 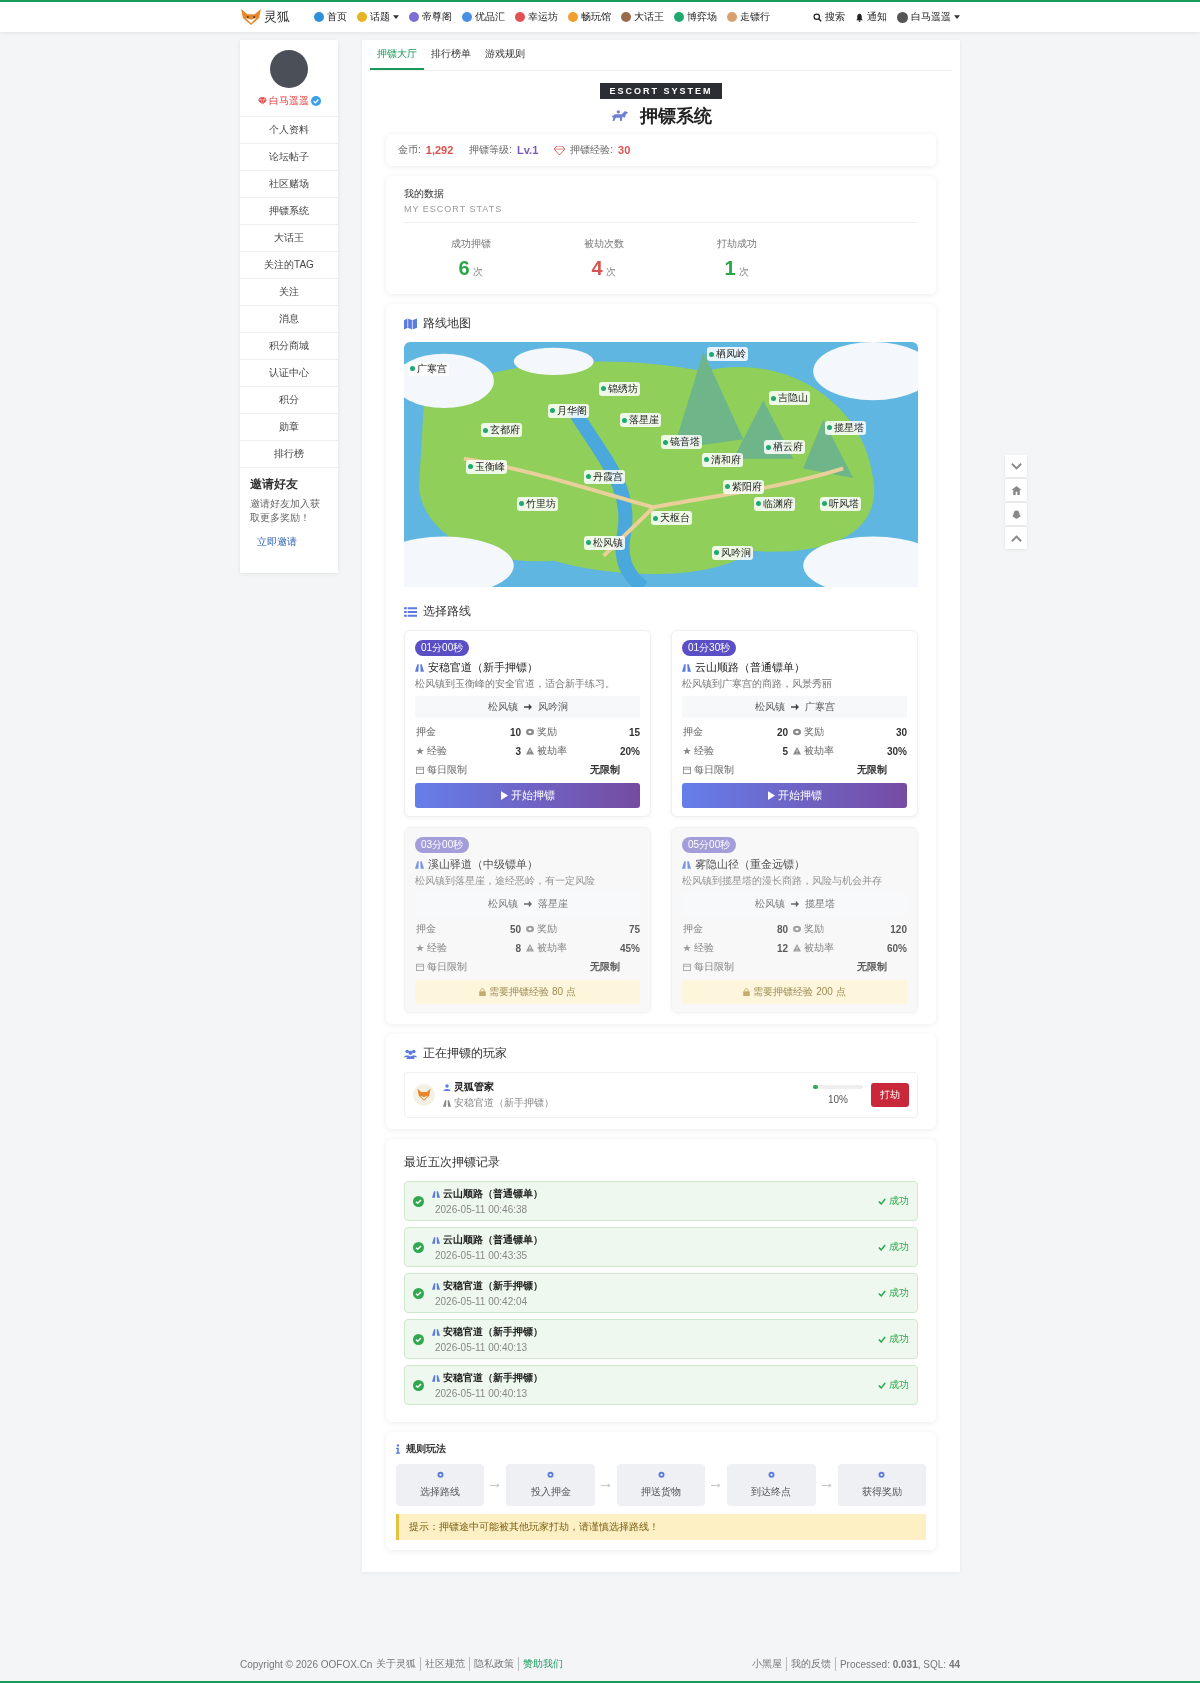 What do you see at coordinates (676, 116) in the screenshot?
I see `page-title: 押镖系统` at bounding box center [676, 116].